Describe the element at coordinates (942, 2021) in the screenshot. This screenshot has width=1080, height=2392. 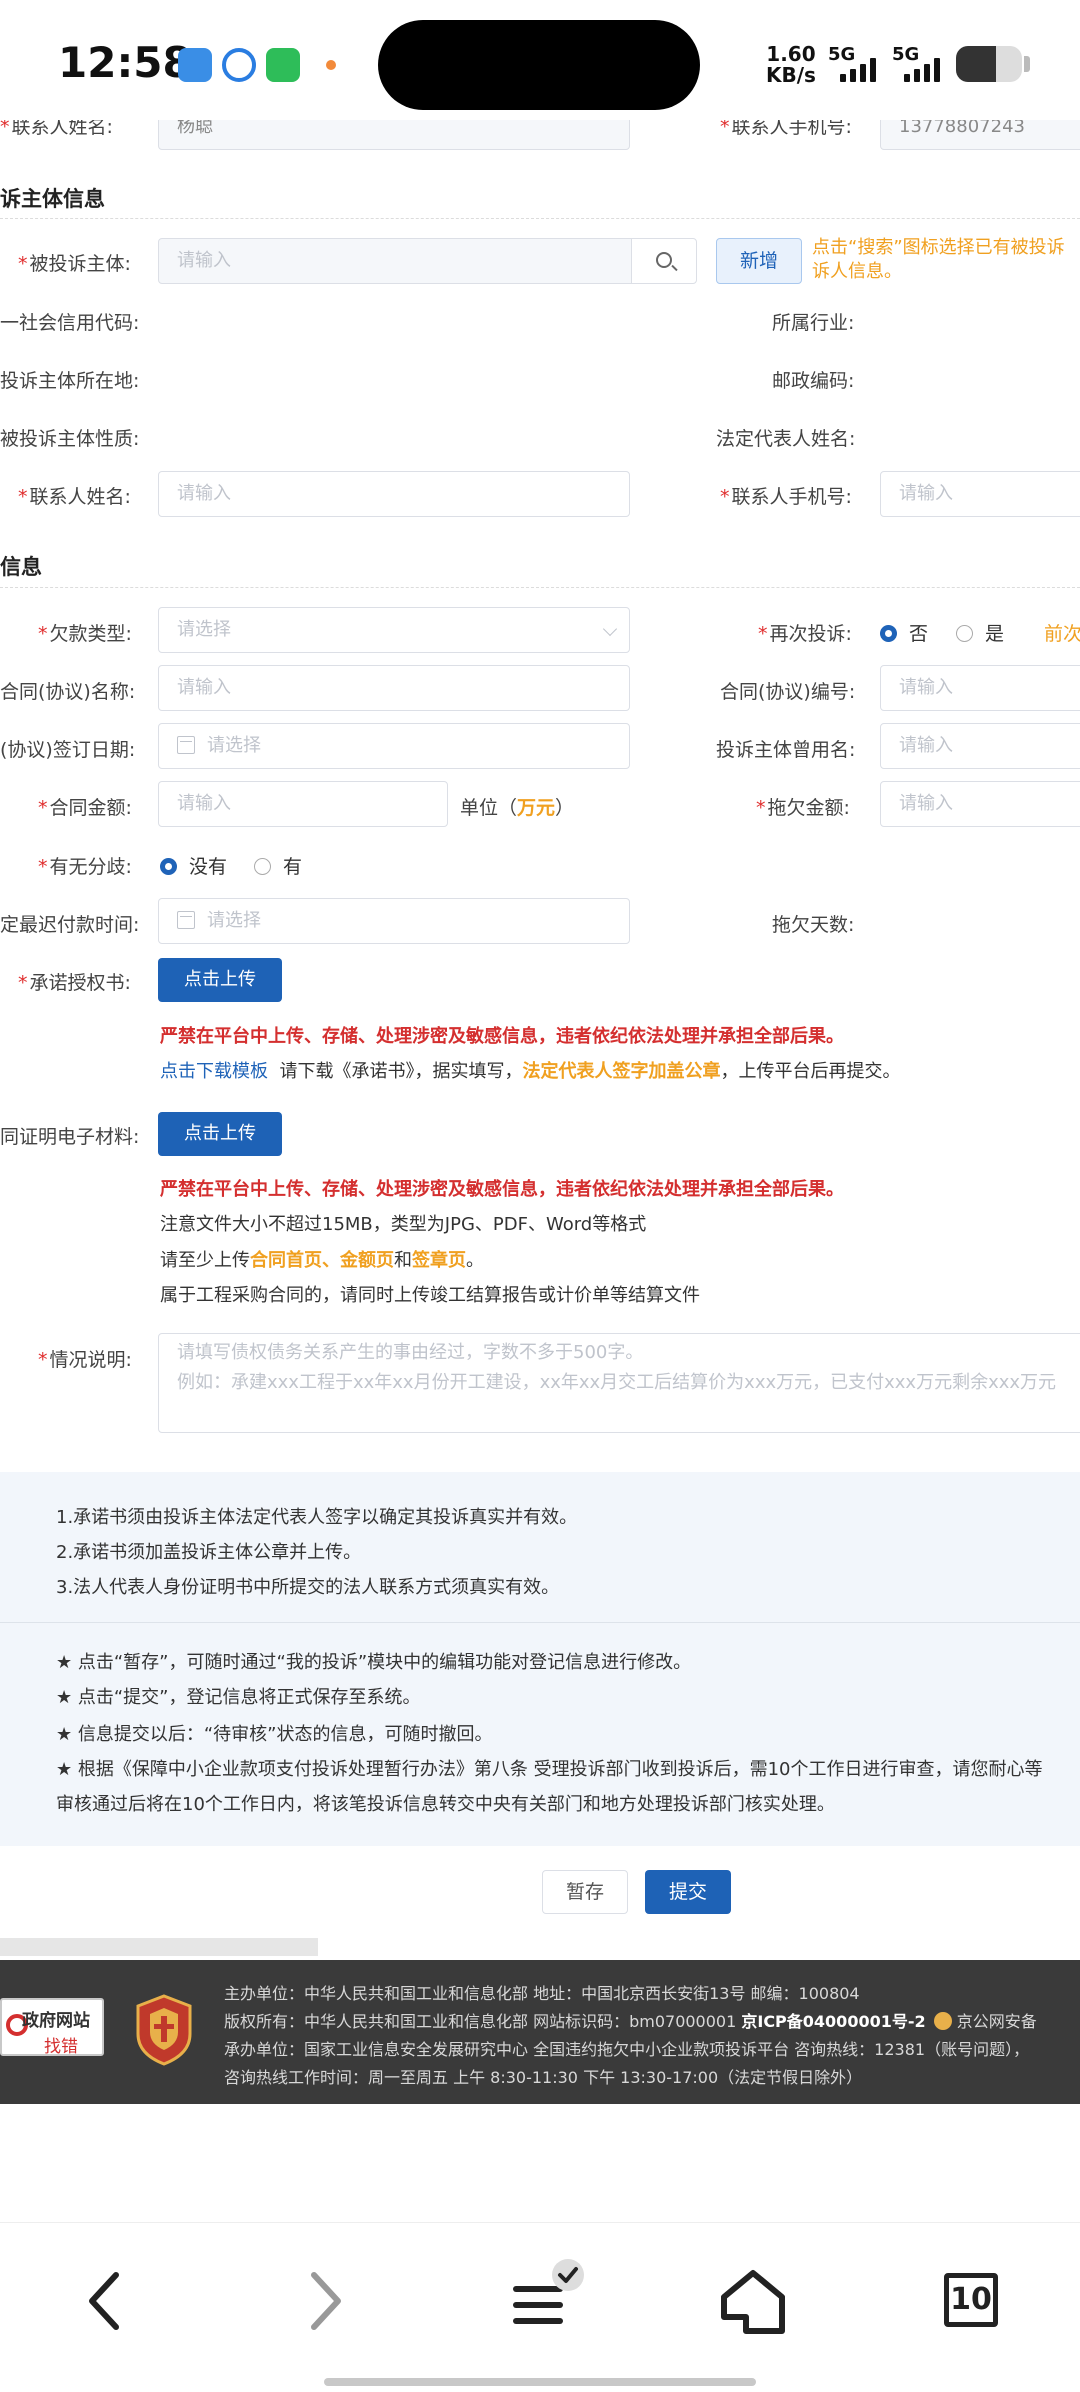
I see `police-badge-icon` at that location.